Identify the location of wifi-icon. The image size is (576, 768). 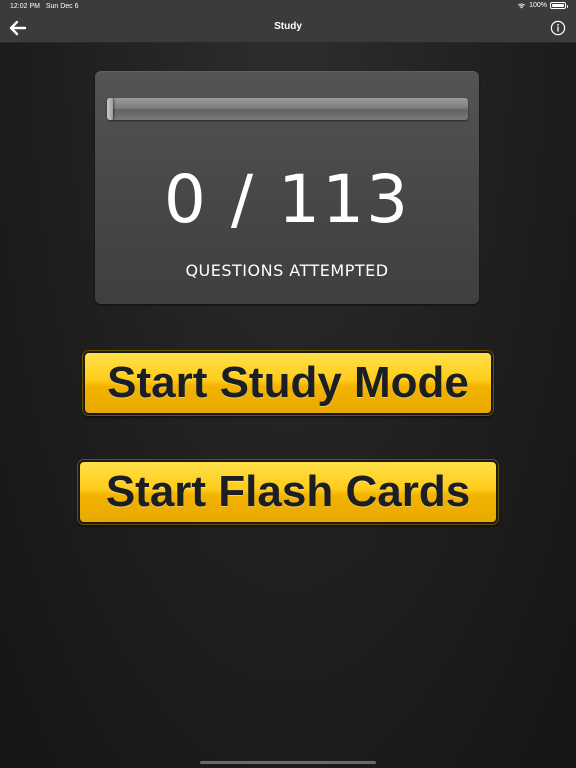
(522, 6).